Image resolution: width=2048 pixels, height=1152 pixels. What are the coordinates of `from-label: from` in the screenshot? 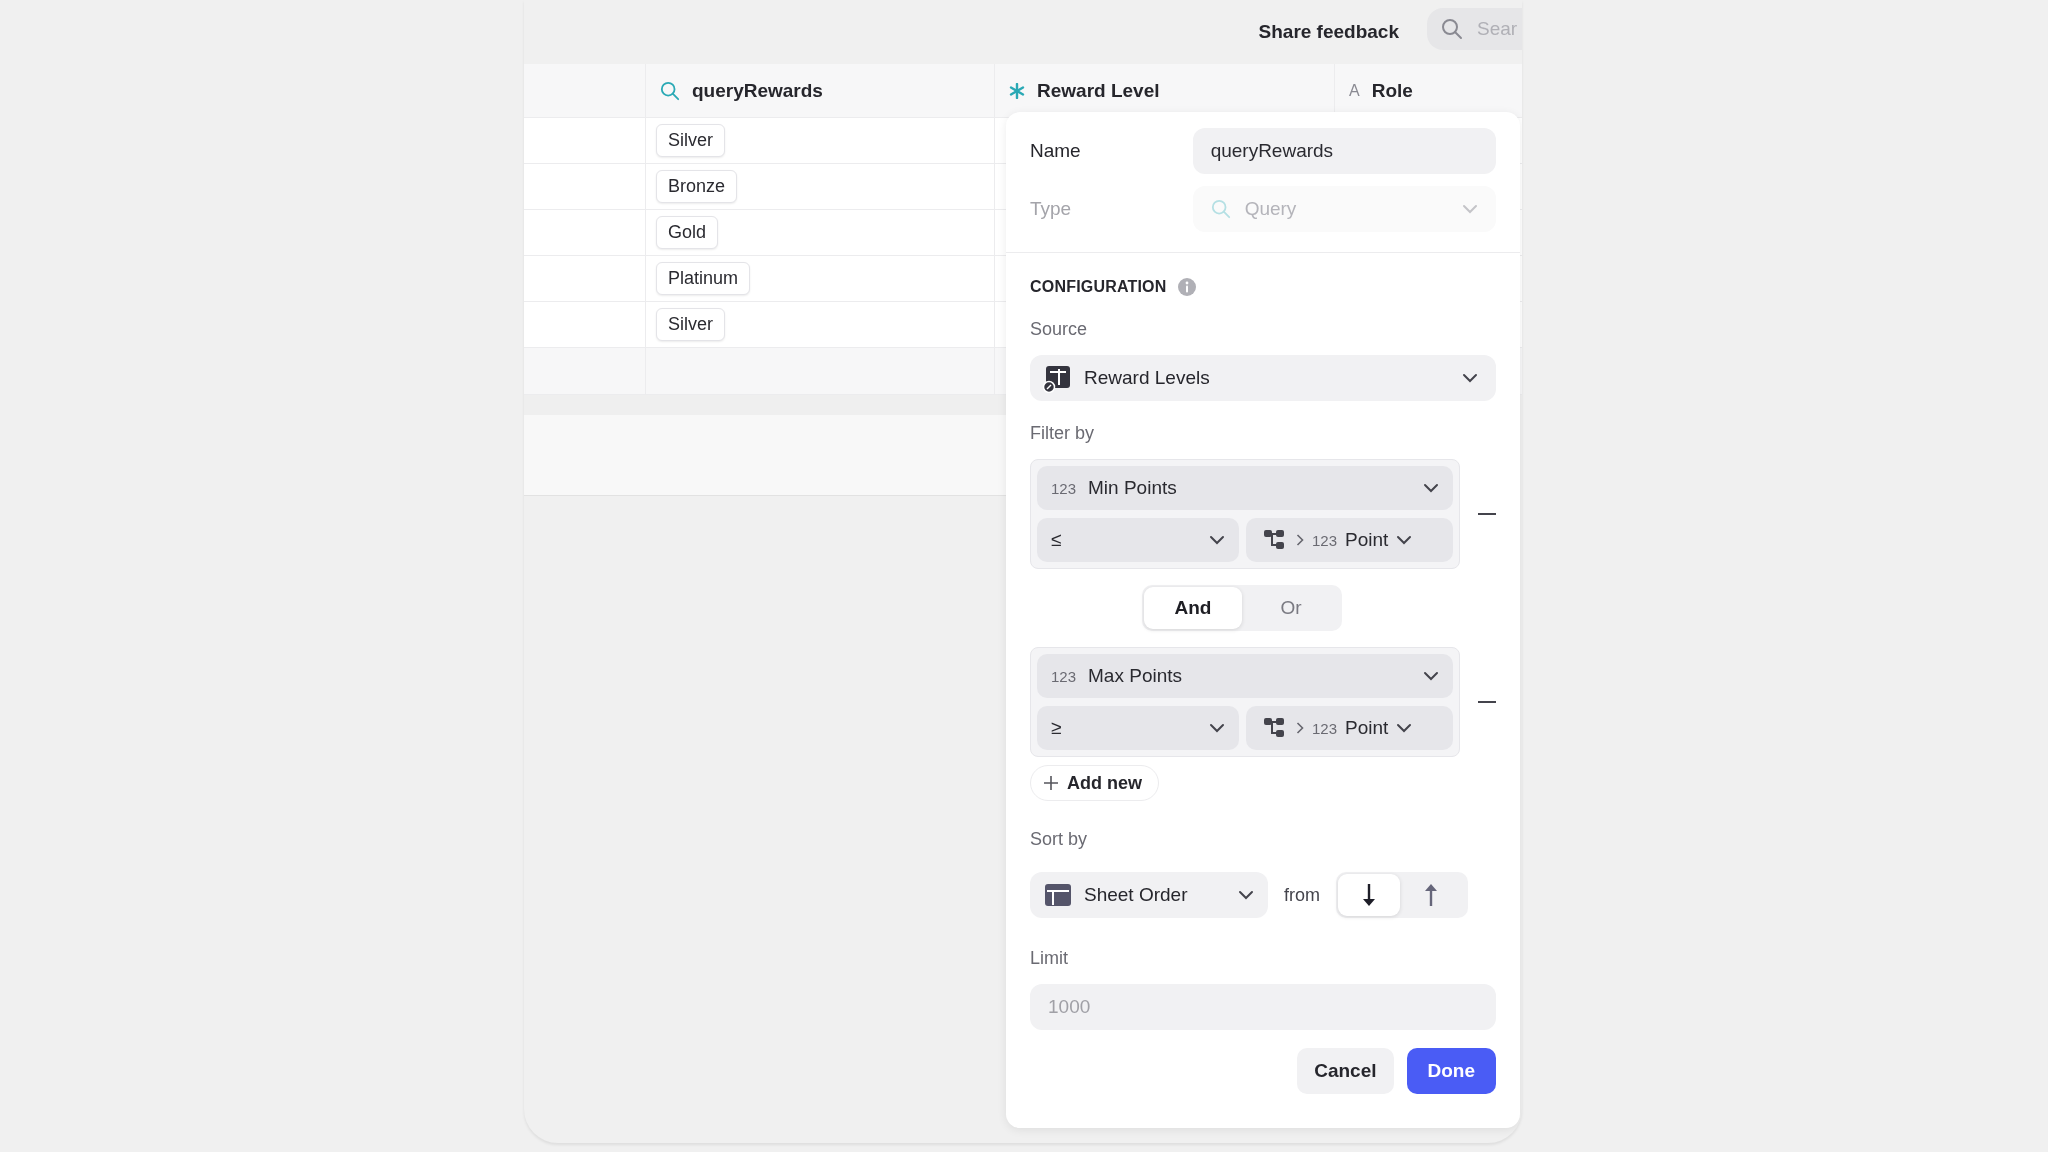 It's located at (1302, 895).